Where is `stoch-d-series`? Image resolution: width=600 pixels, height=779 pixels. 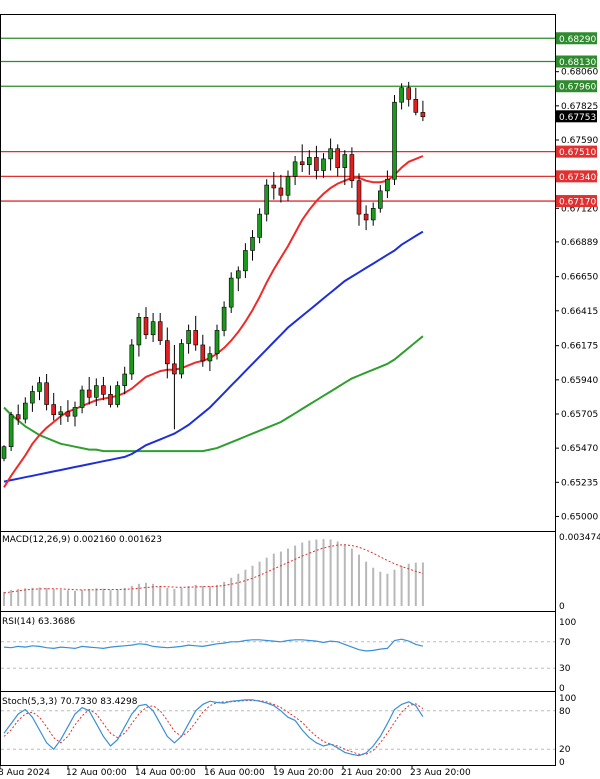 stoch-d-series is located at coordinates (213, 727).